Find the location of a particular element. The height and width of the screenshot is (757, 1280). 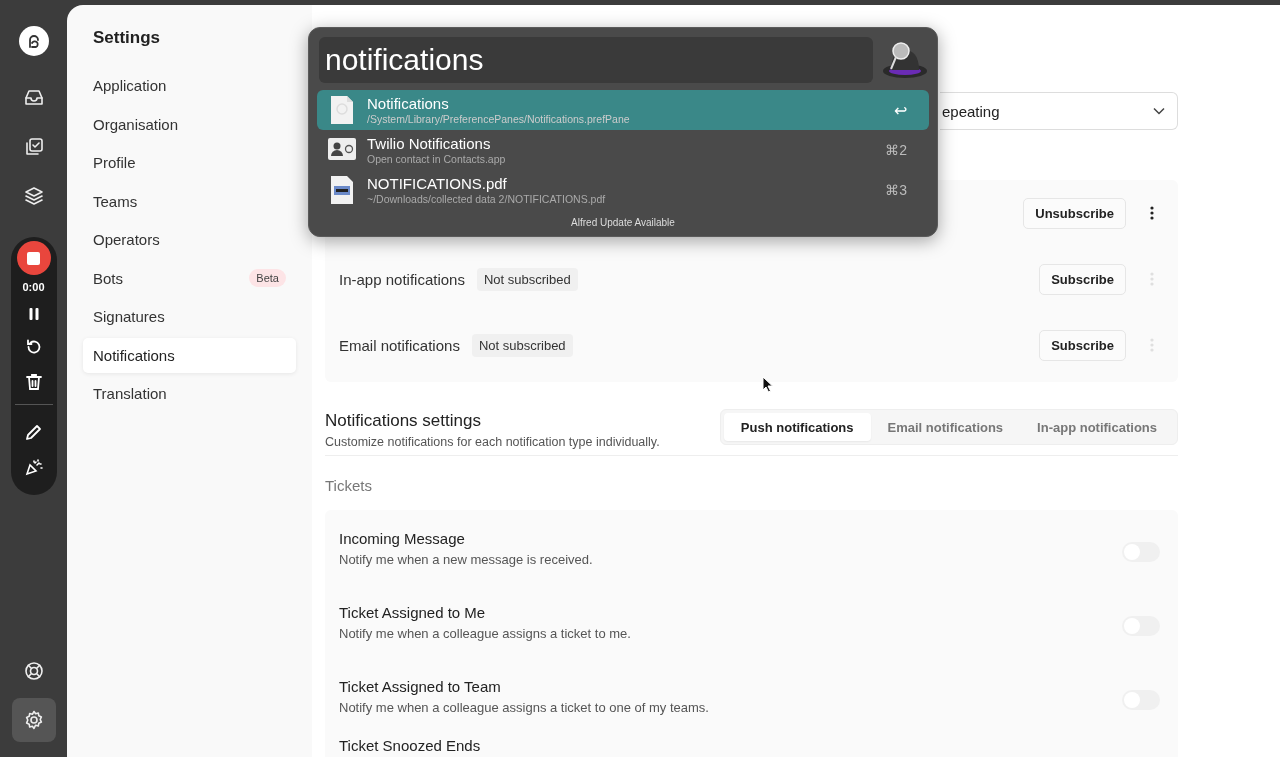

sidebar-item: Signatures is located at coordinates (189, 316).